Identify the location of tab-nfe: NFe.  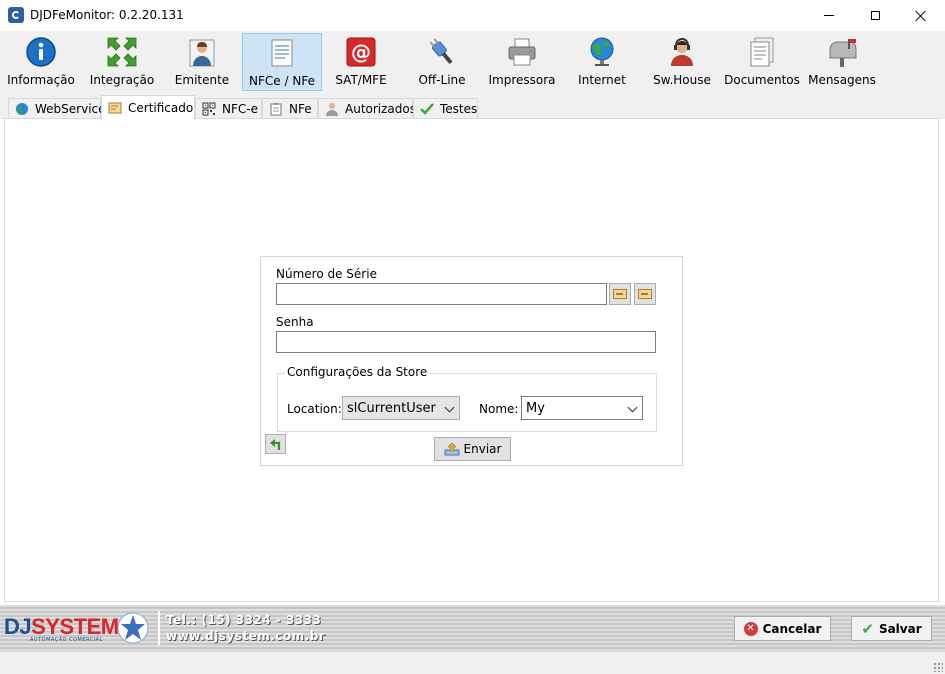
(290, 108).